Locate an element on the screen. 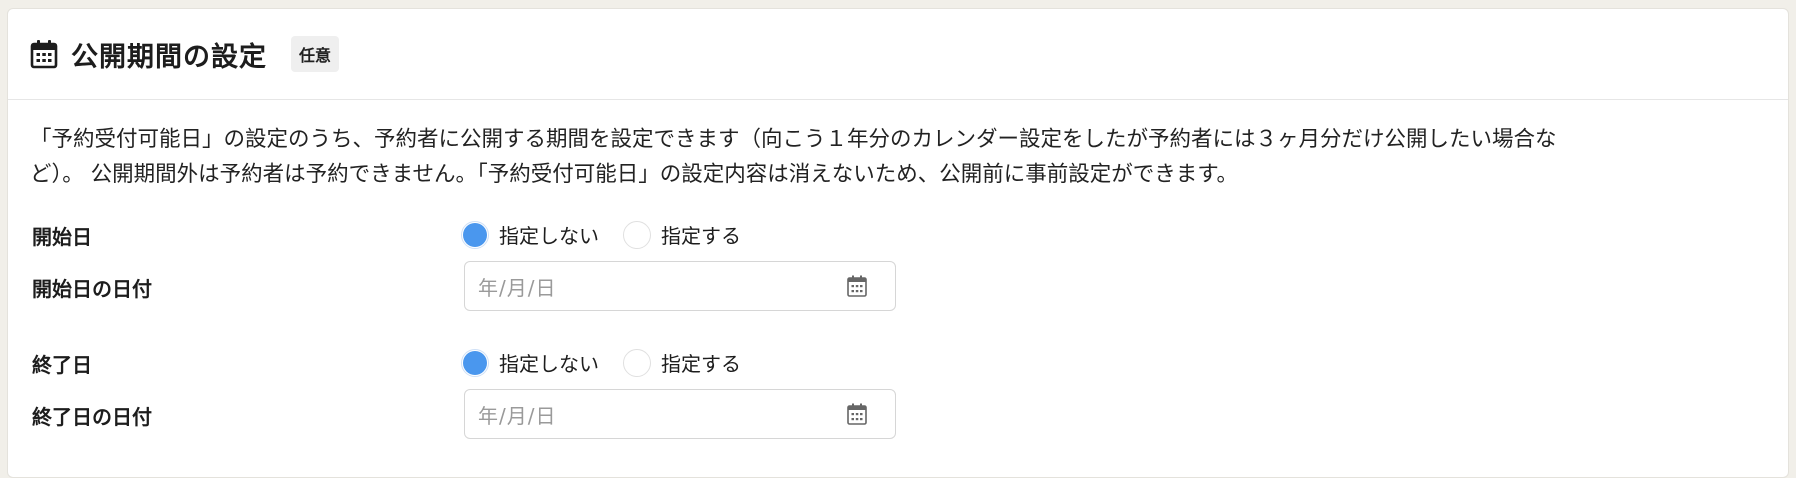 The height and width of the screenshot is (478, 1796). start-option-unspecified: 指定しない is located at coordinates (530, 234).